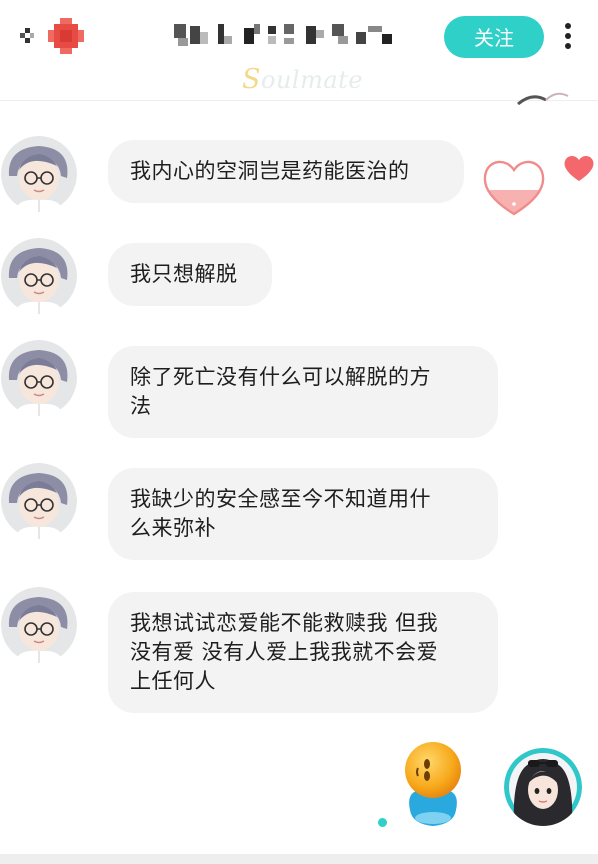  I want to click on brand-first-letter: S, so click(251, 79).